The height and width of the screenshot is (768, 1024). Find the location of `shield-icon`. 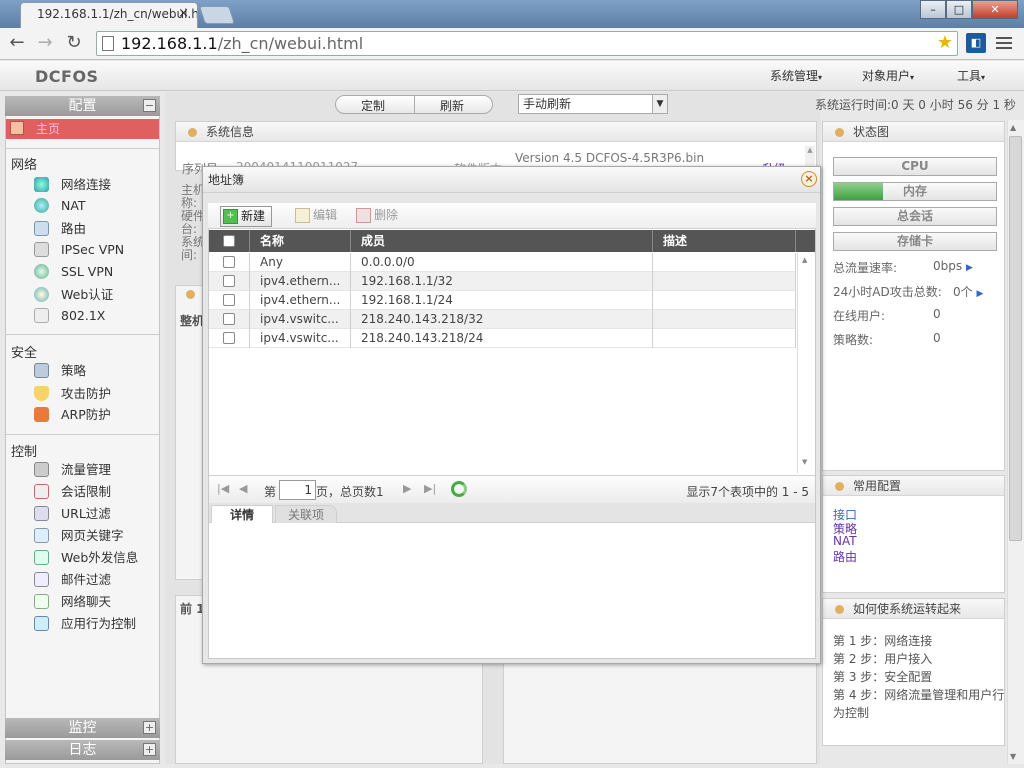

shield-icon is located at coordinates (41, 393).